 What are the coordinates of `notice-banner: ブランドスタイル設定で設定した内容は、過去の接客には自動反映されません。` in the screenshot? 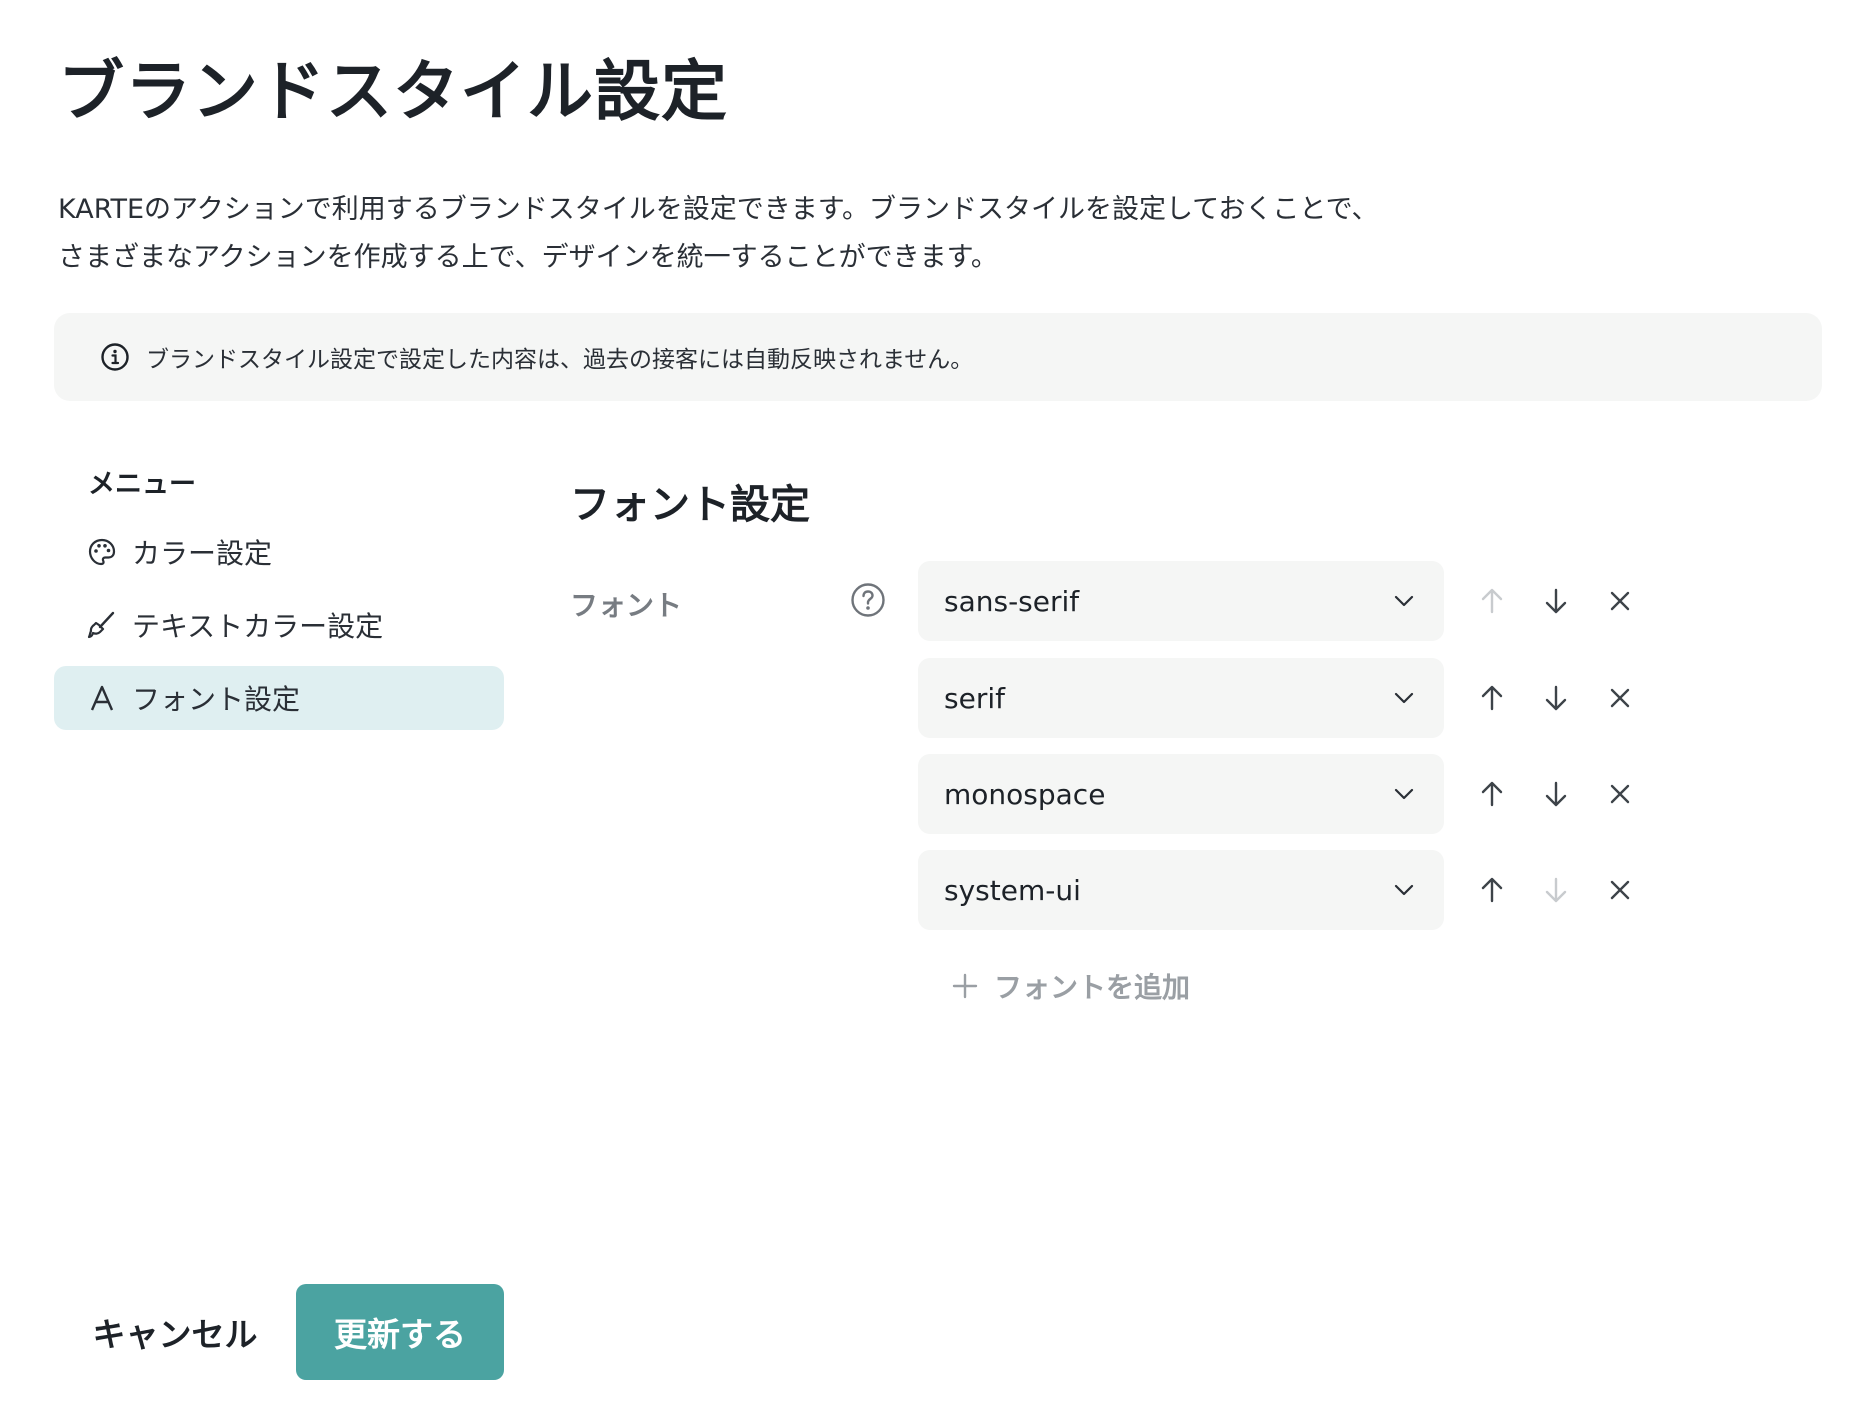 It's located at (938, 357).